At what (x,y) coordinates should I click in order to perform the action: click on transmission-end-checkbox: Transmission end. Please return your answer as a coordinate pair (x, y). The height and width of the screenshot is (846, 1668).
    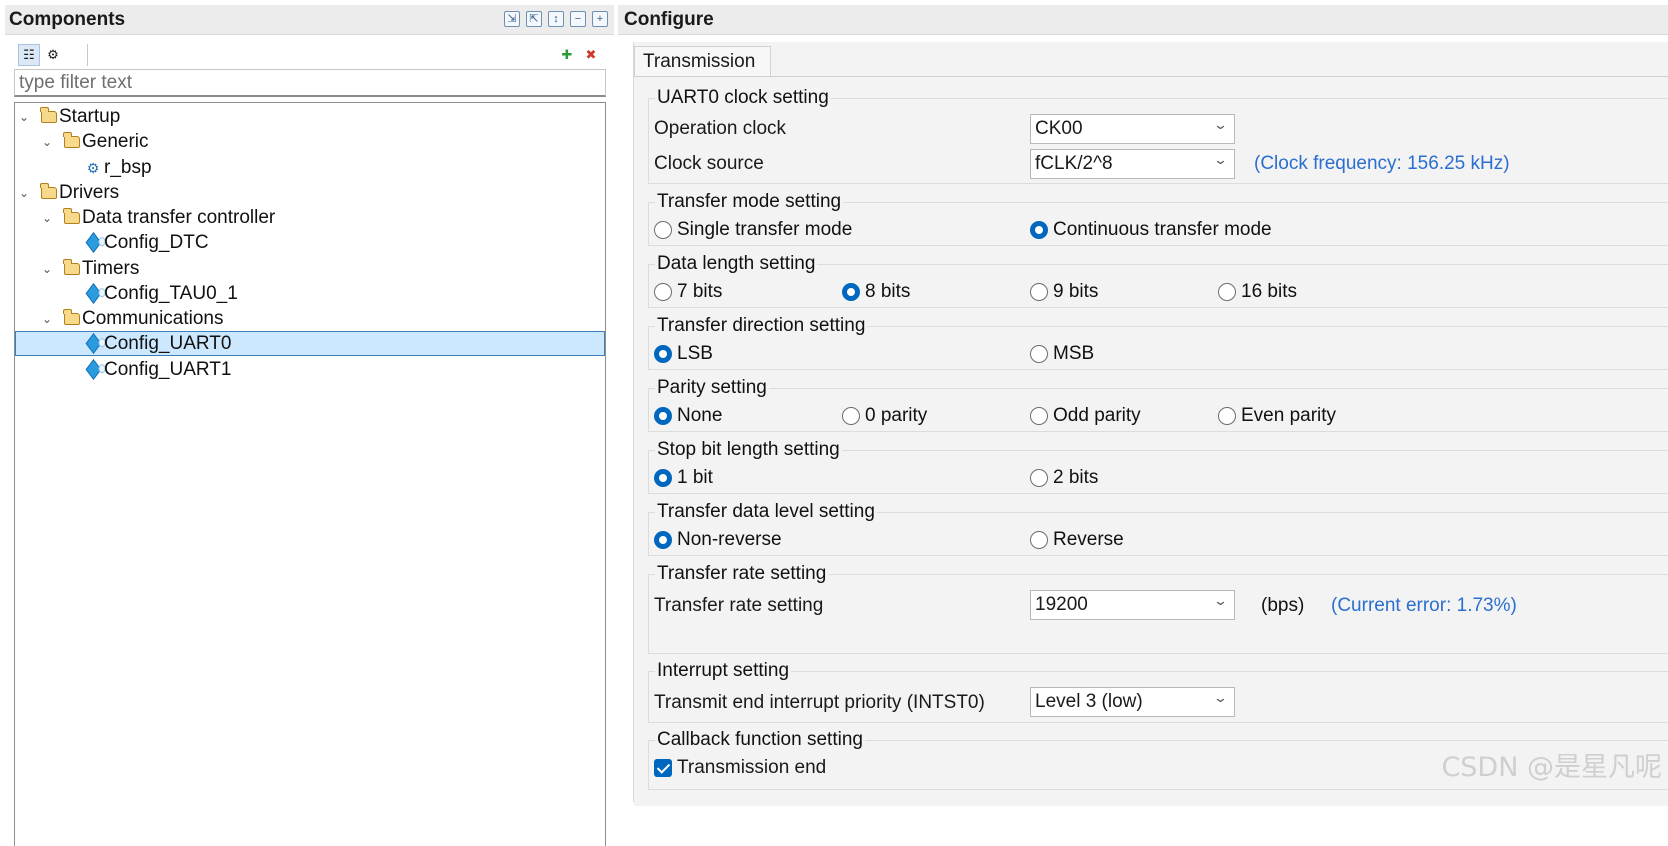
    Looking at the image, I should click on (740, 768).